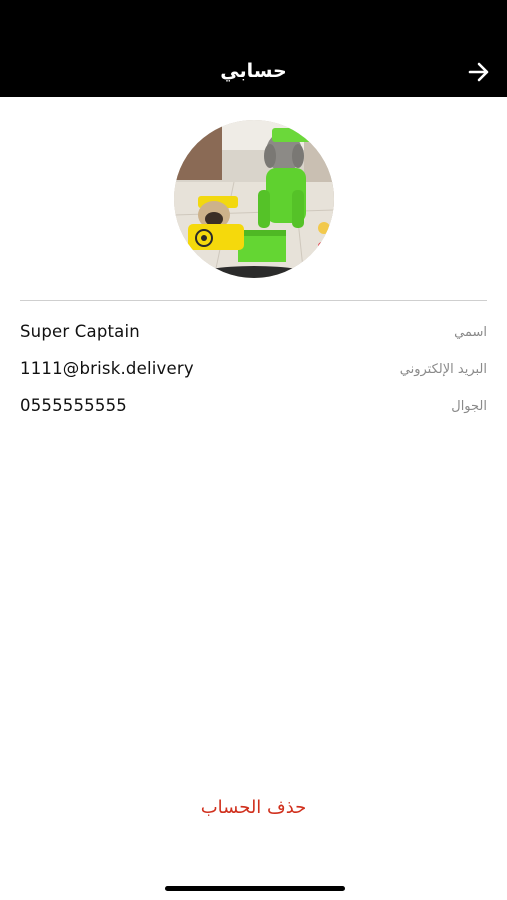  I want to click on phone-label: الجوال, so click(469, 406).